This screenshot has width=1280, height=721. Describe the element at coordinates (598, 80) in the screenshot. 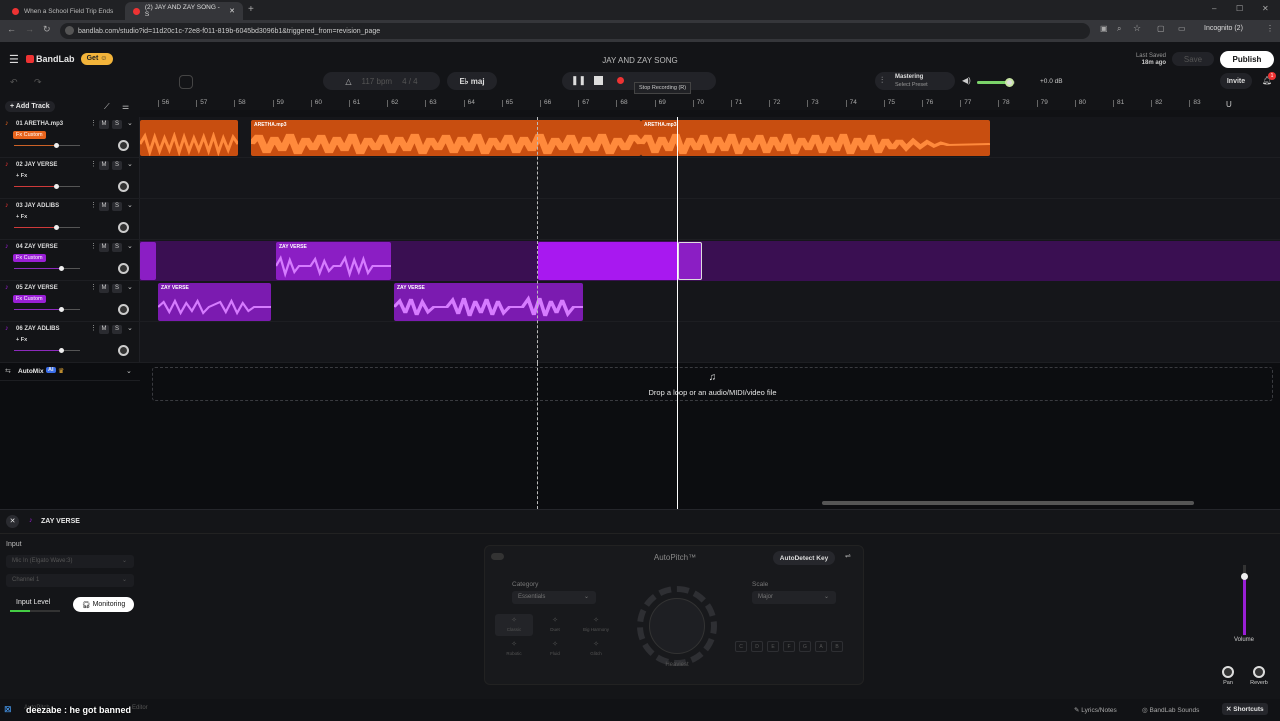

I see `stop-icon` at that location.